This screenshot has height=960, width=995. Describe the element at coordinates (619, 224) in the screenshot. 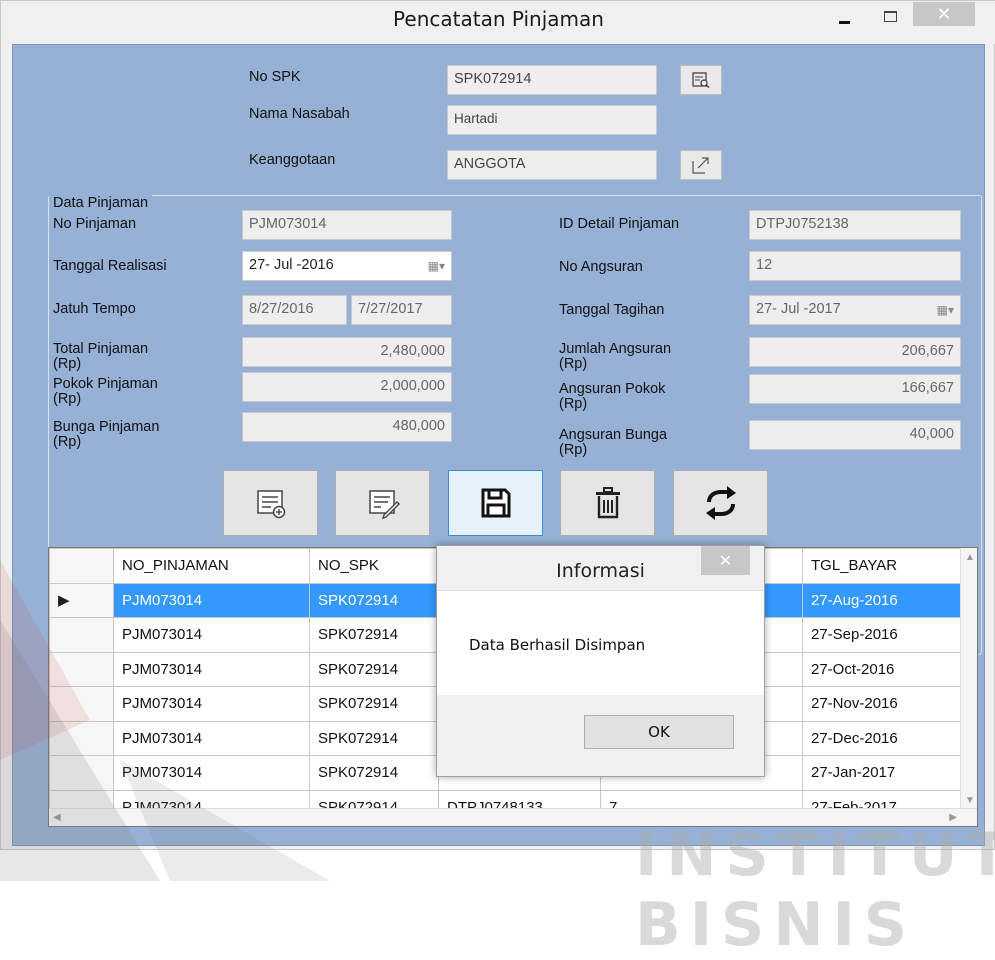

I see `id-detail-label: ID Detail Pinjaman` at that location.